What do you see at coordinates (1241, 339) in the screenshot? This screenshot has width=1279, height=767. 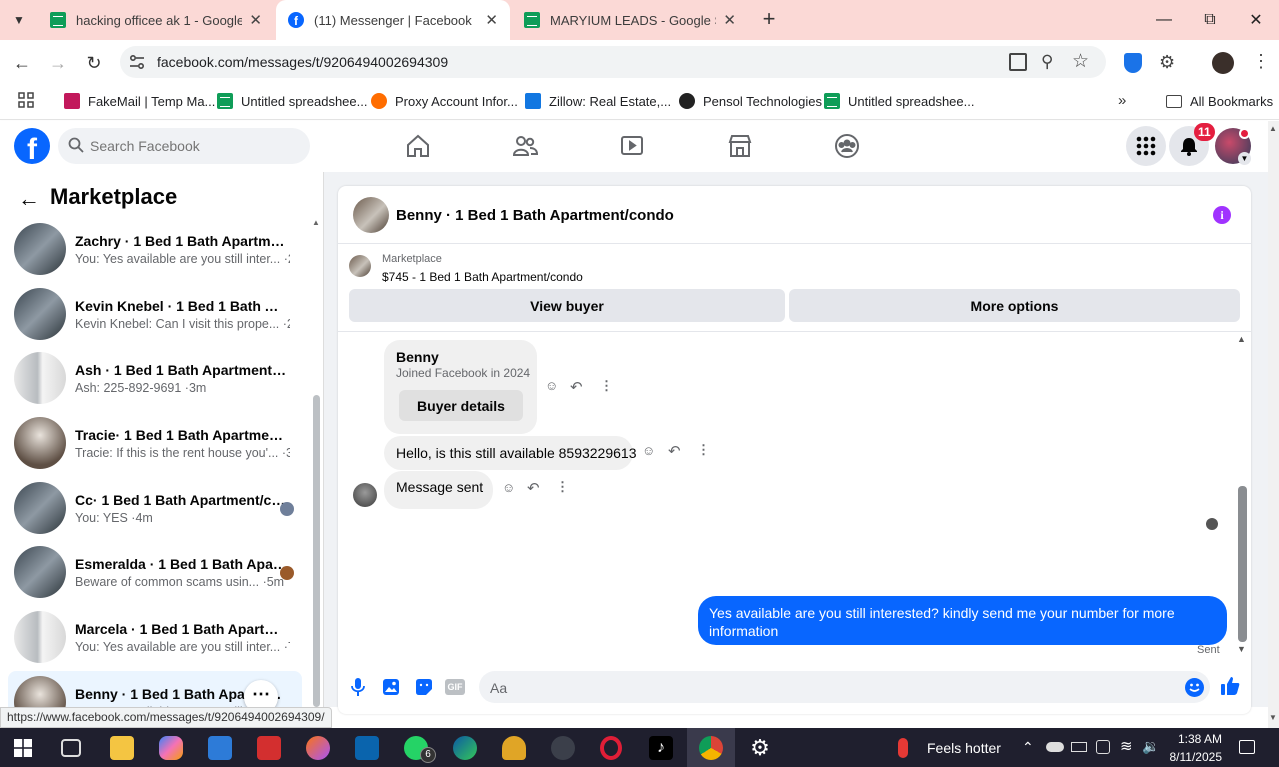 I see `chat-scroll-up-icon: ▲` at bounding box center [1241, 339].